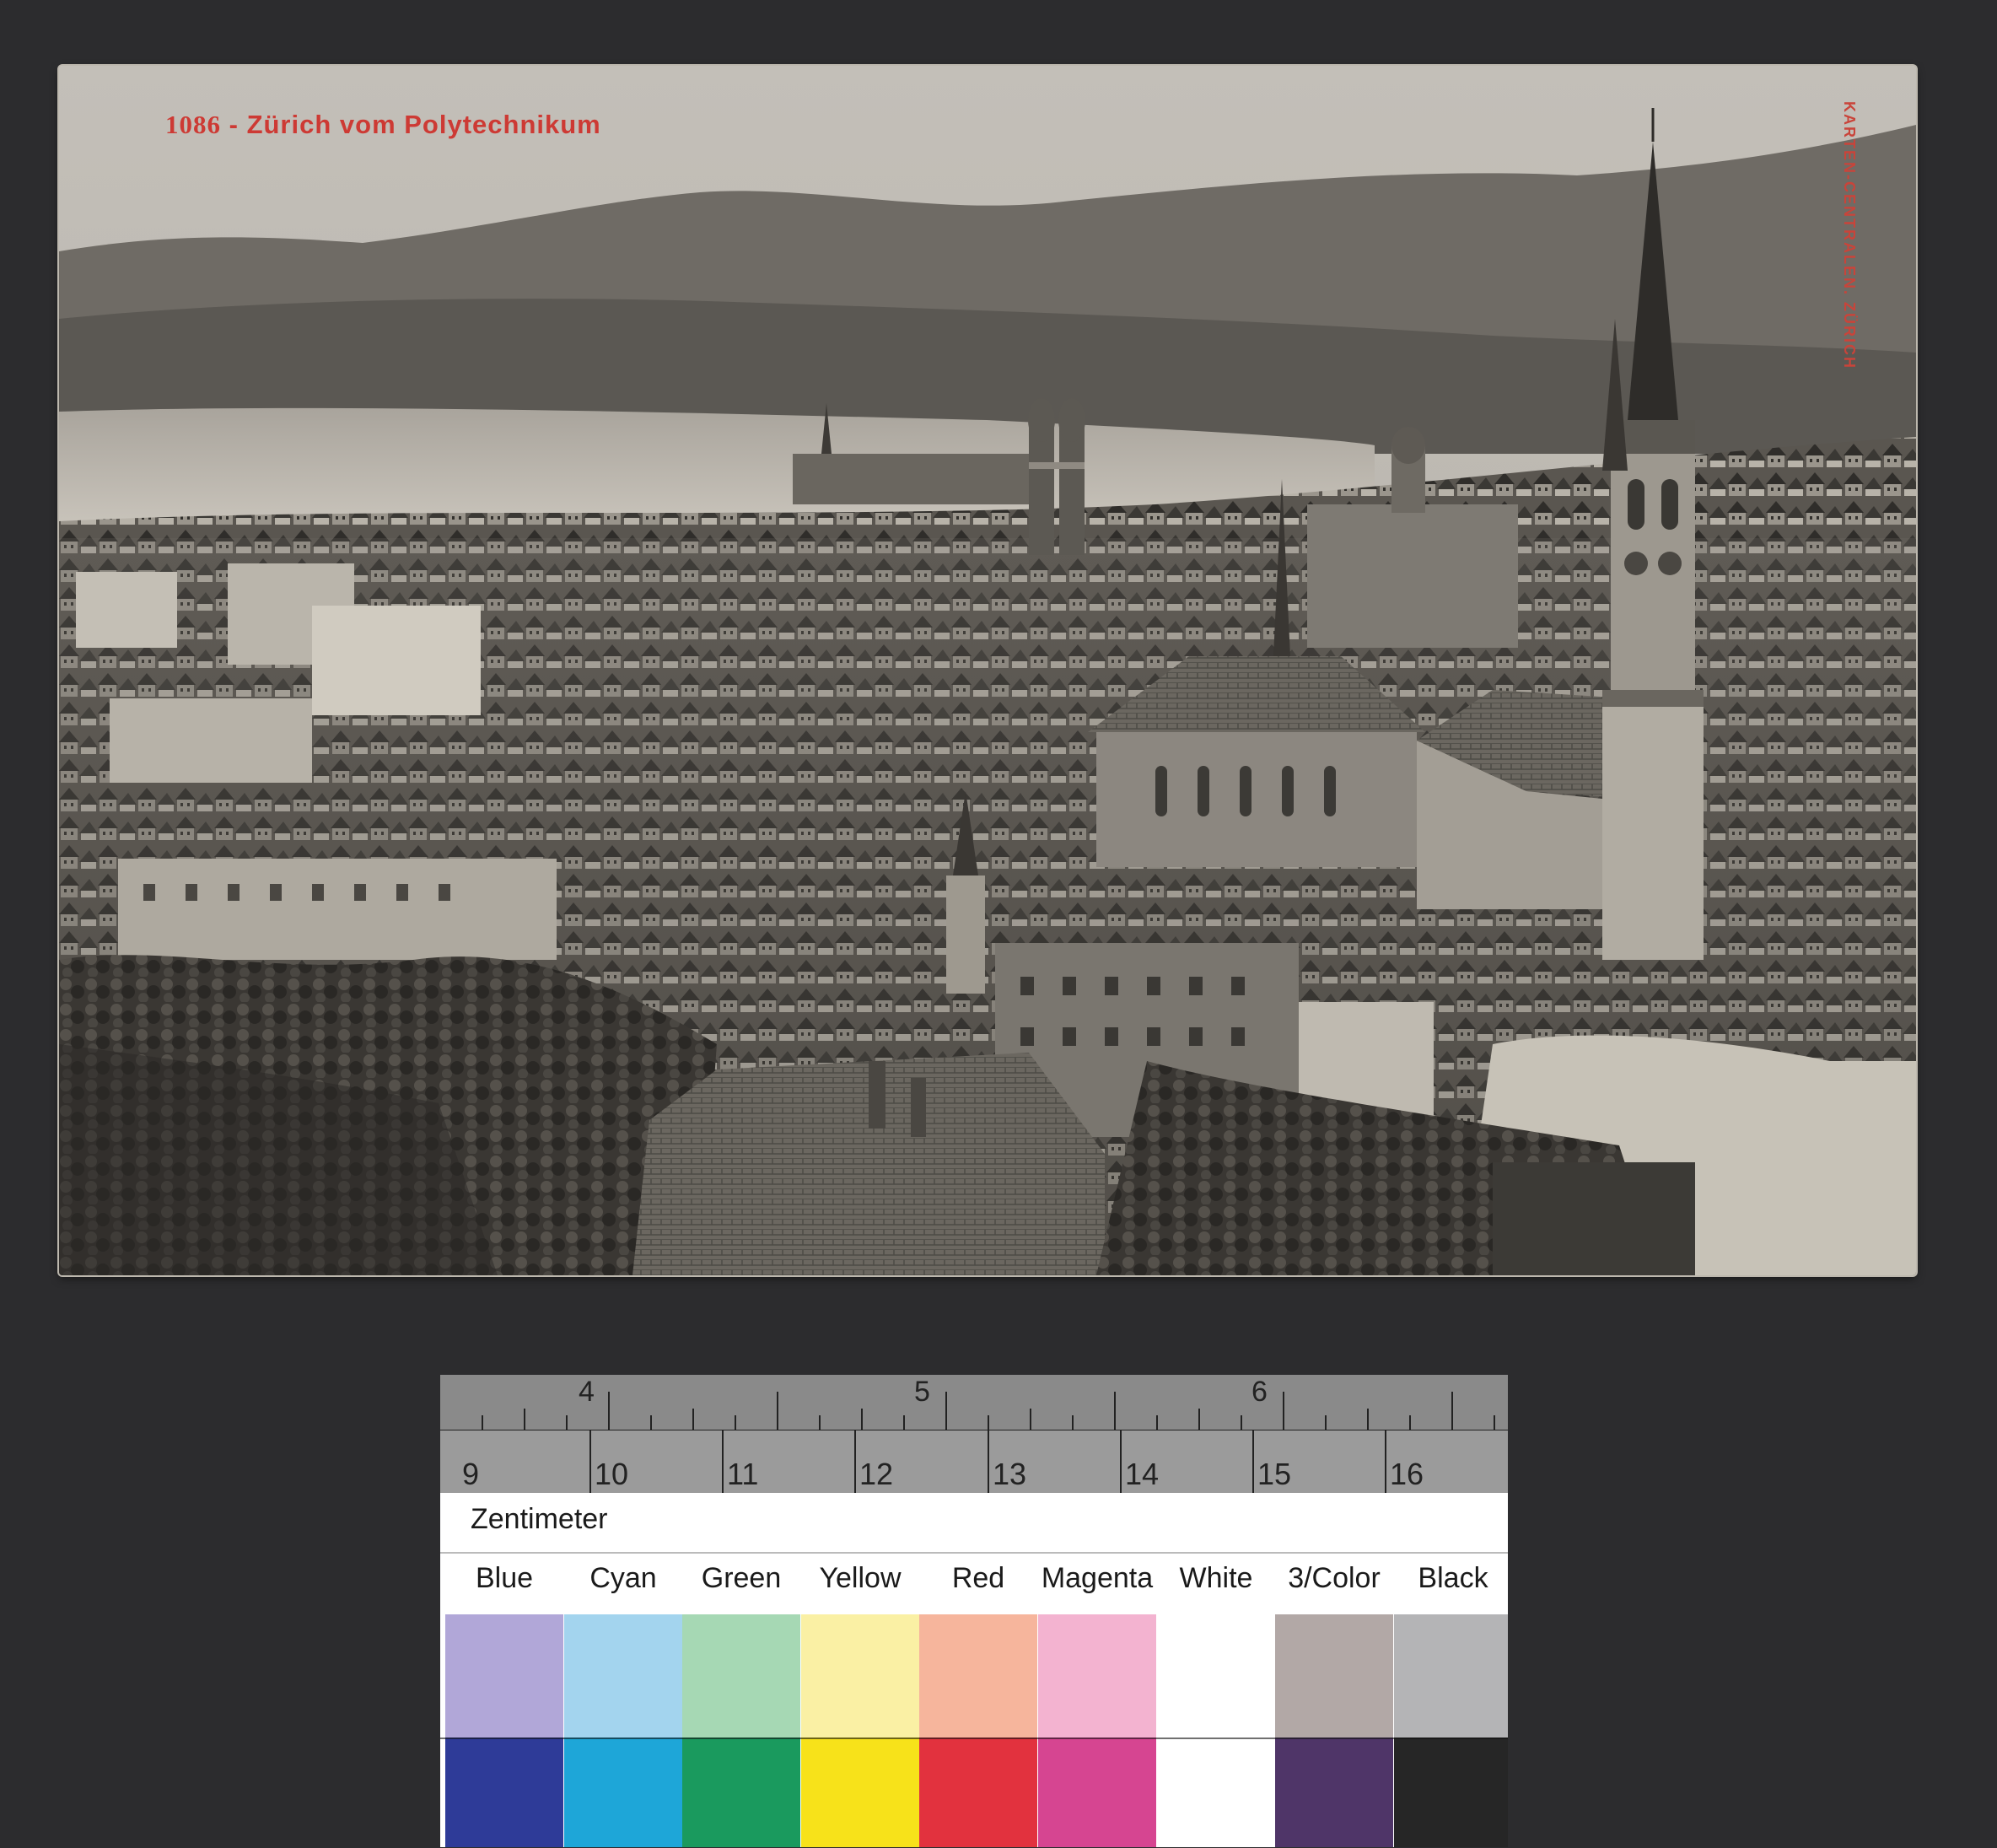  Describe the element at coordinates (1407, 1474) in the screenshot. I see `ruler-label-16: 16` at that location.